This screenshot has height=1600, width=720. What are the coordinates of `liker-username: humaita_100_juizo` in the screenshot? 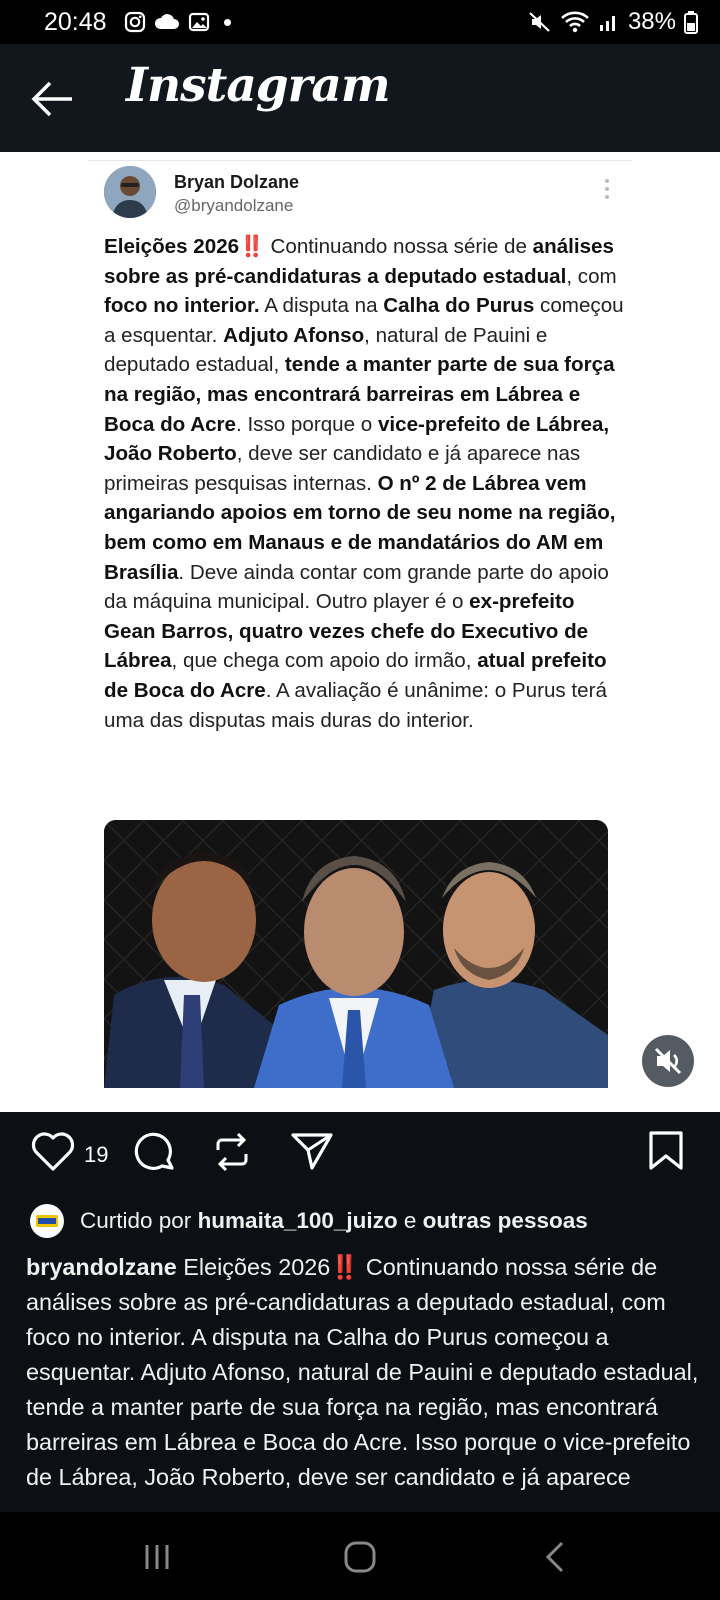 It's located at (298, 1220).